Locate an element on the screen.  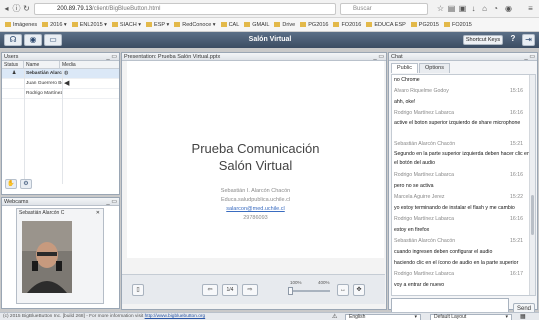
bookmark-item: FO2016 is located at coordinates (347, 24).